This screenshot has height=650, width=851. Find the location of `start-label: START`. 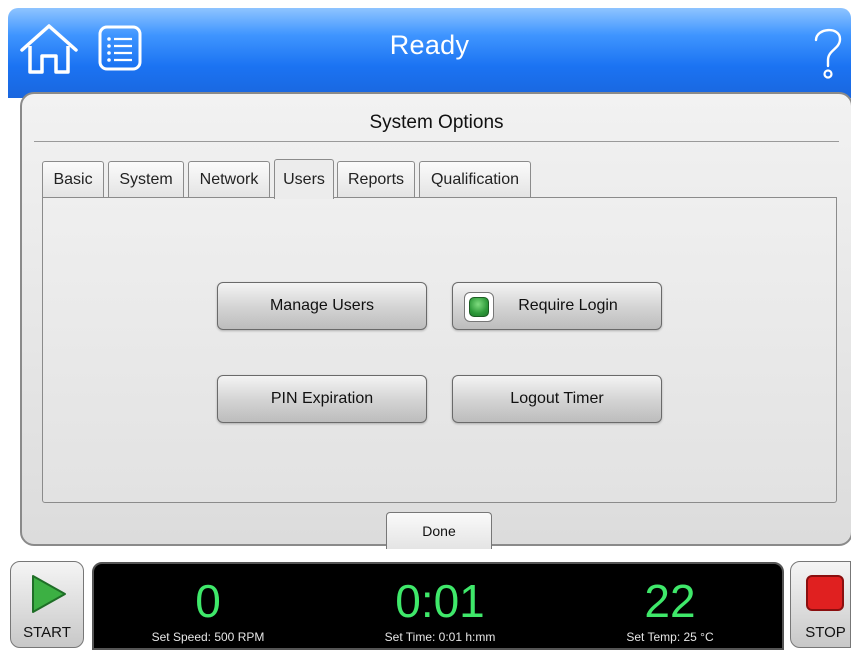

start-label: START is located at coordinates (47, 632).